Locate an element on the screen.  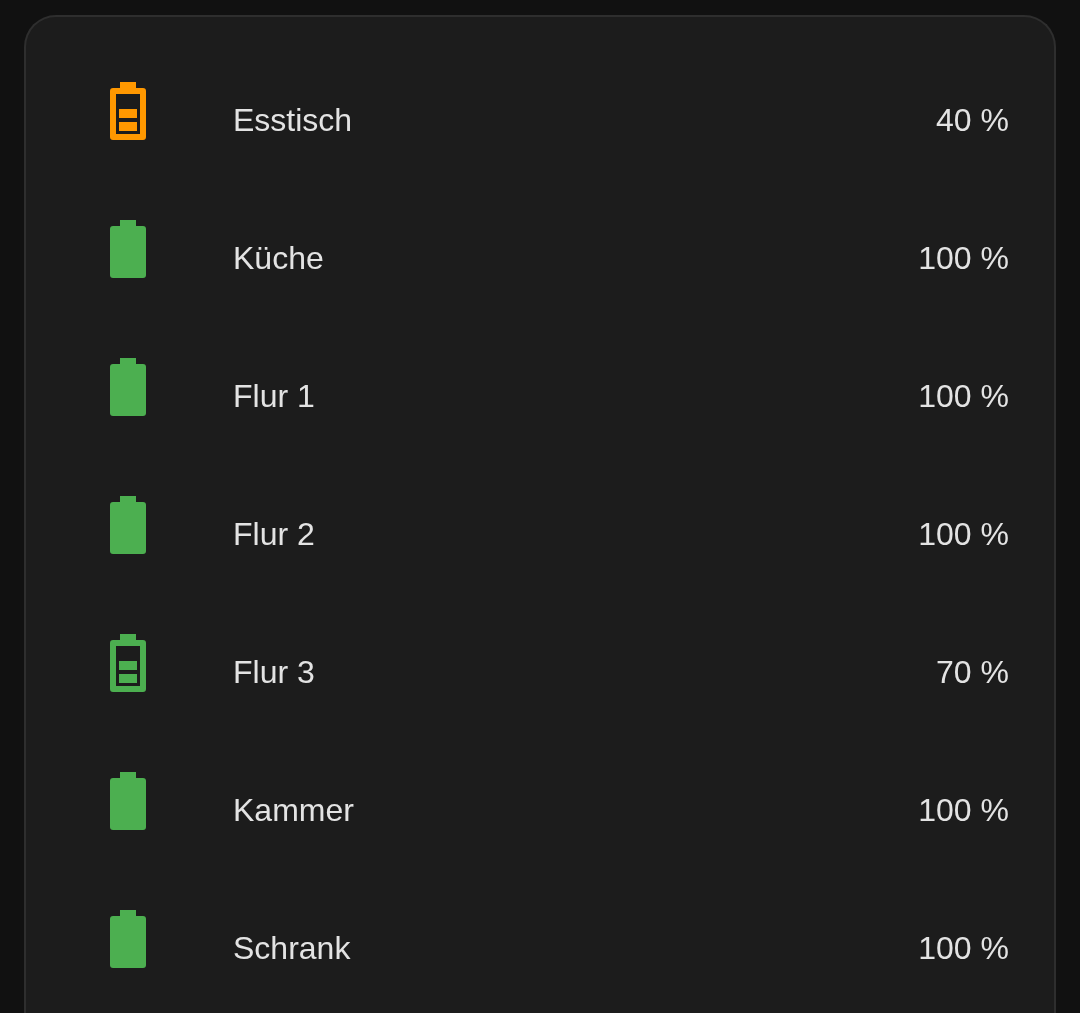
device-name: Küche is located at coordinates (279, 258).